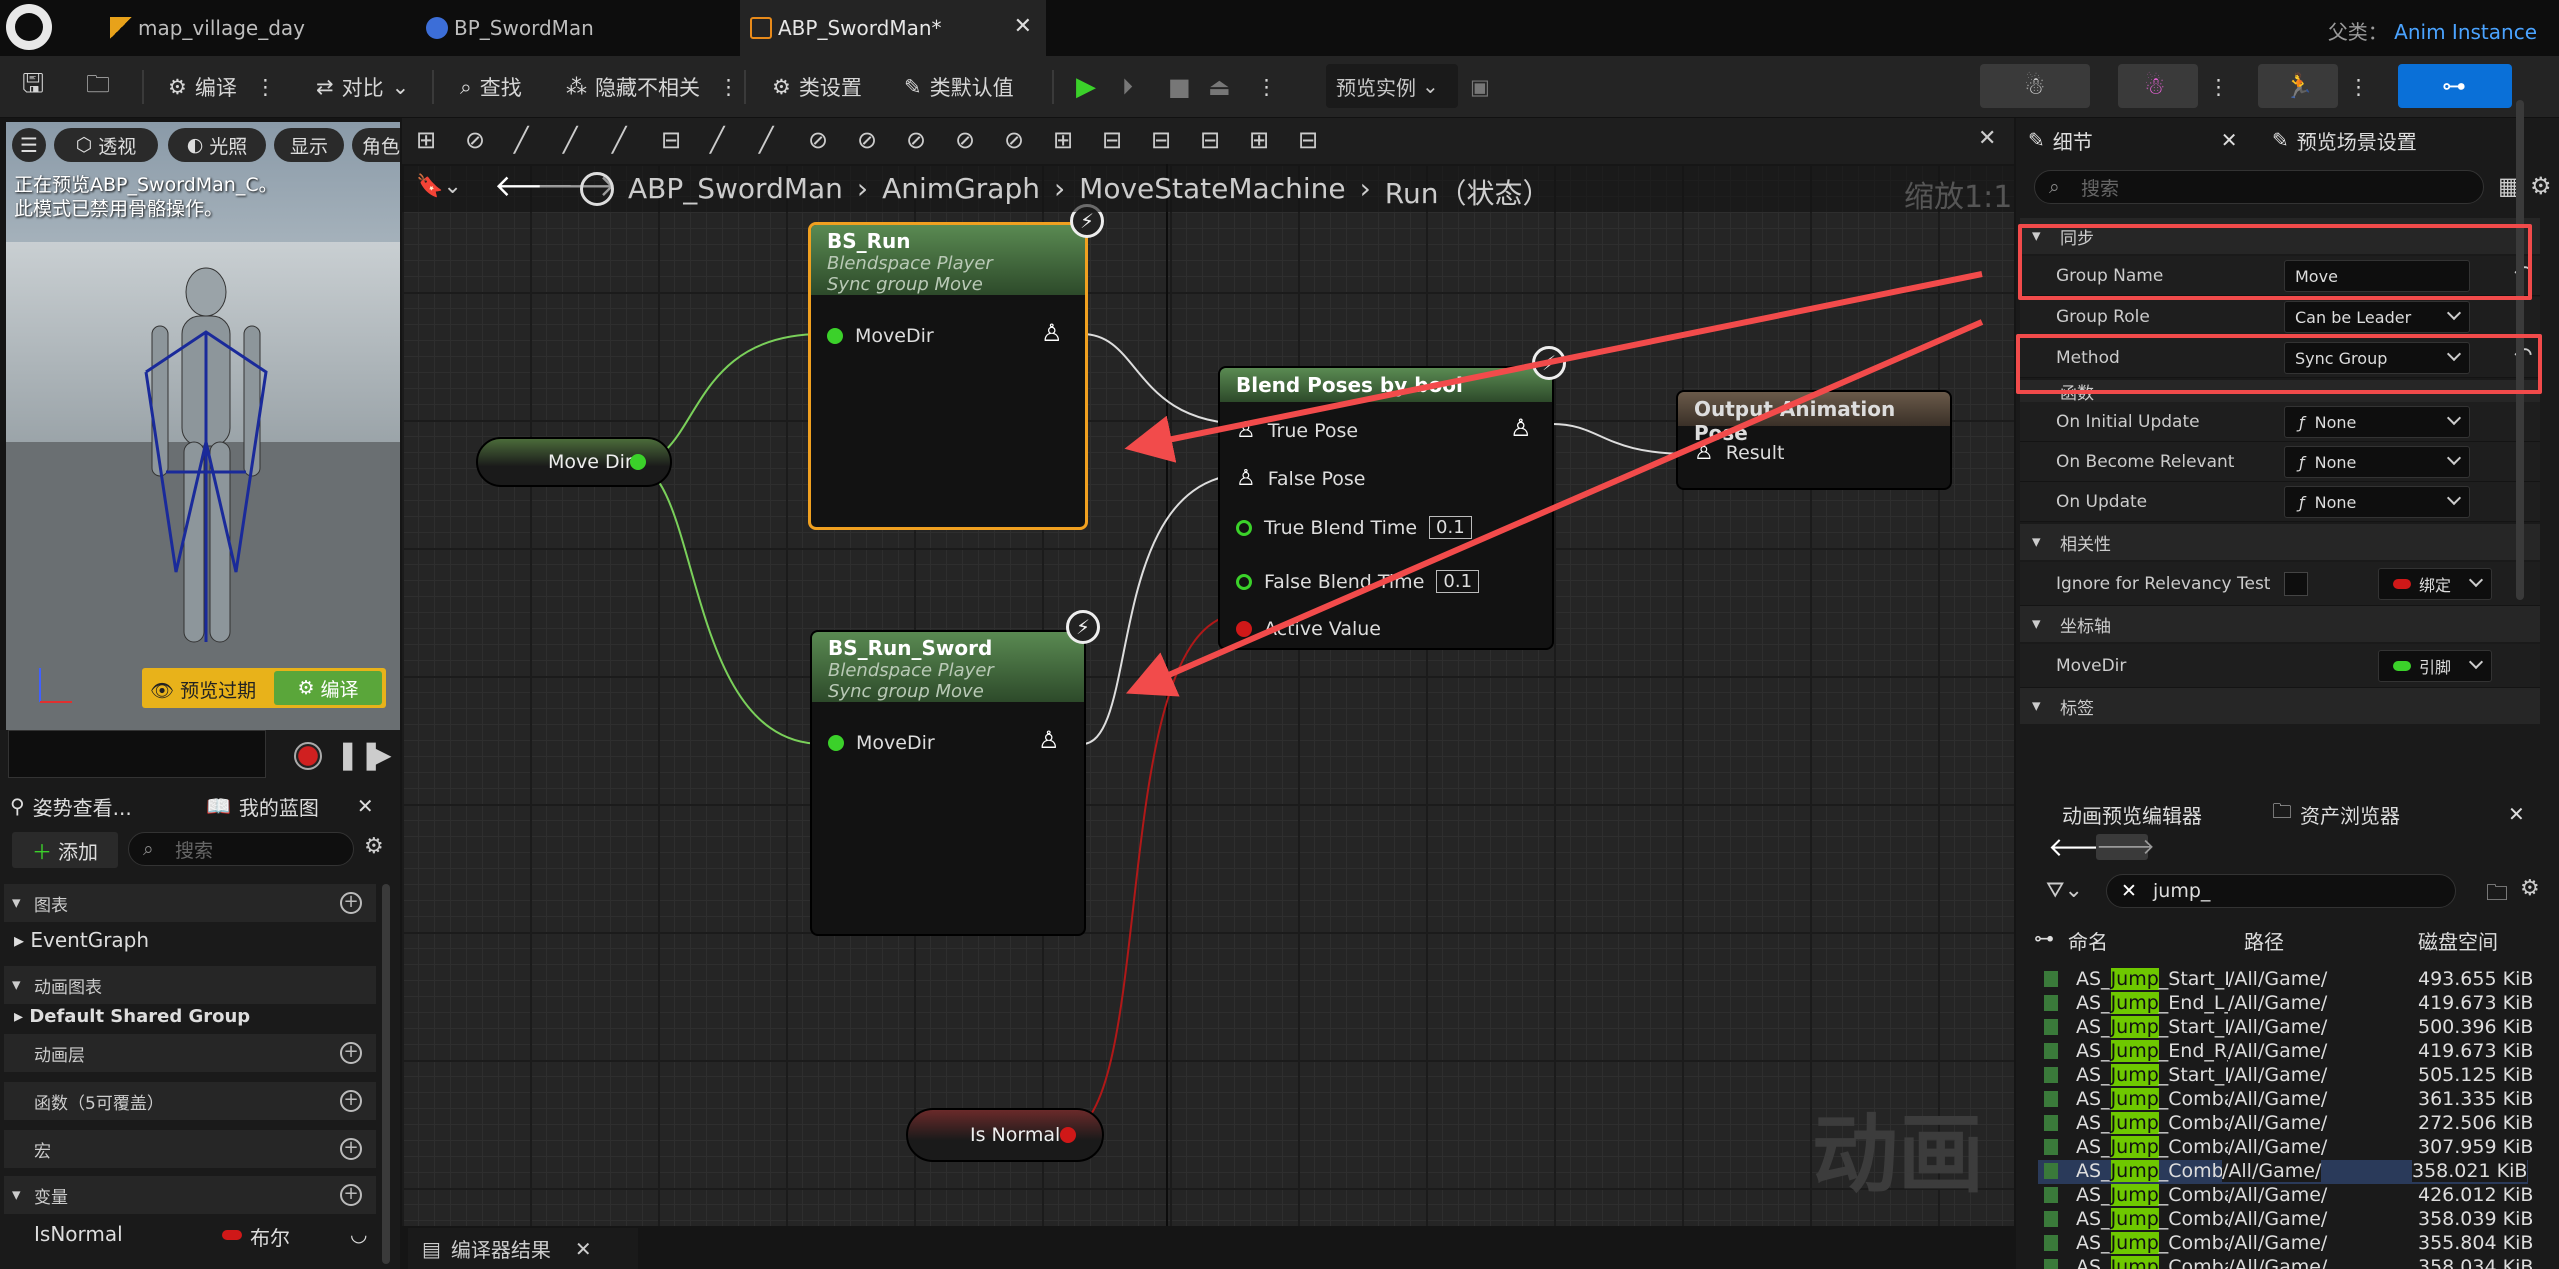 The image size is (2559, 1269). I want to click on filter-icon: ⛛⌄, so click(2064, 890).